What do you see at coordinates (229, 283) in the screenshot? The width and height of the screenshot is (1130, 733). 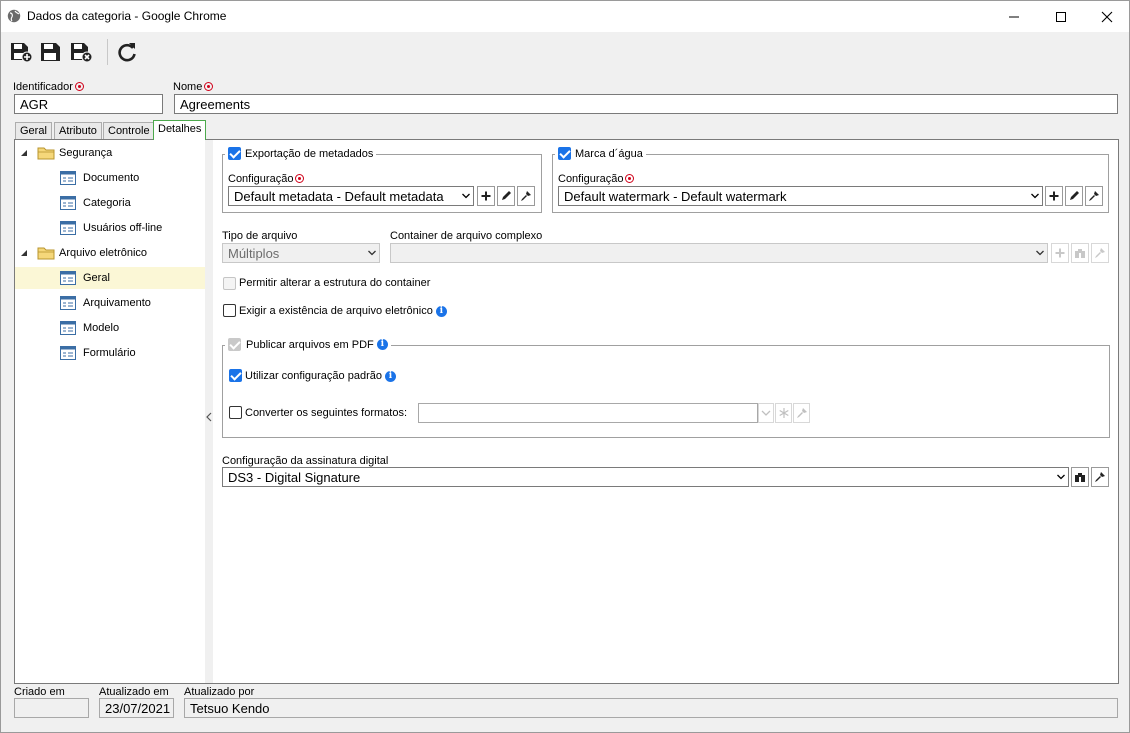 I see `permitir-checkbox` at bounding box center [229, 283].